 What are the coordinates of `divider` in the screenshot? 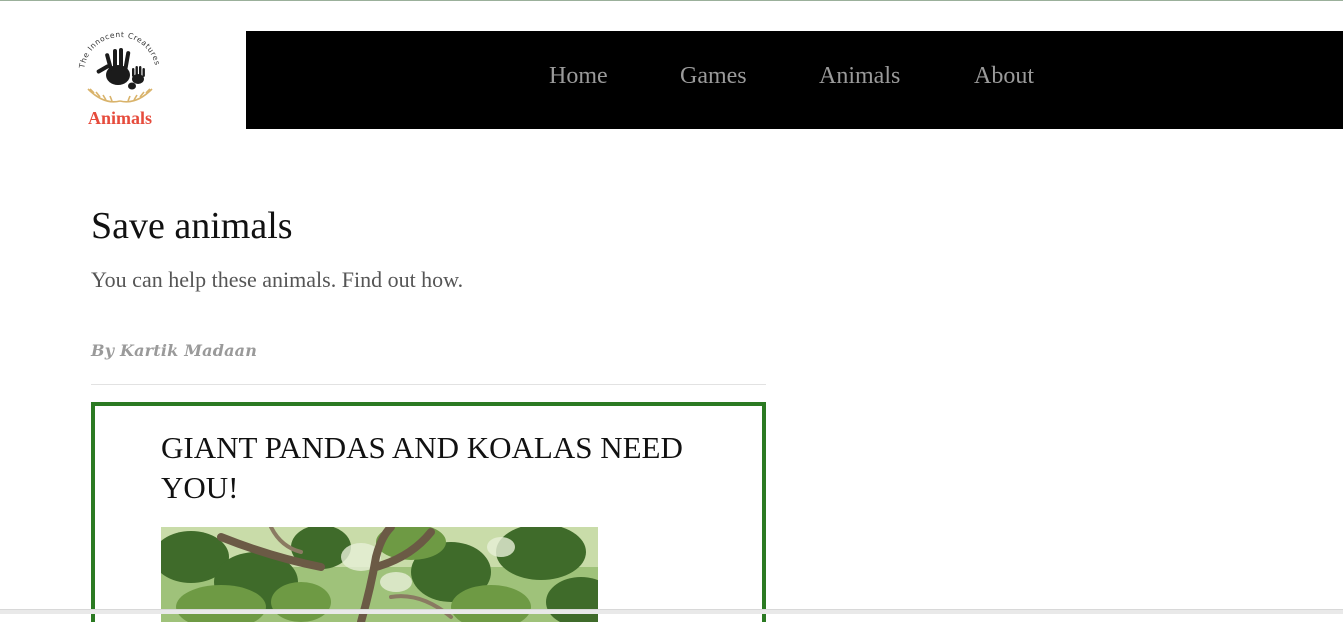 It's located at (428, 384).